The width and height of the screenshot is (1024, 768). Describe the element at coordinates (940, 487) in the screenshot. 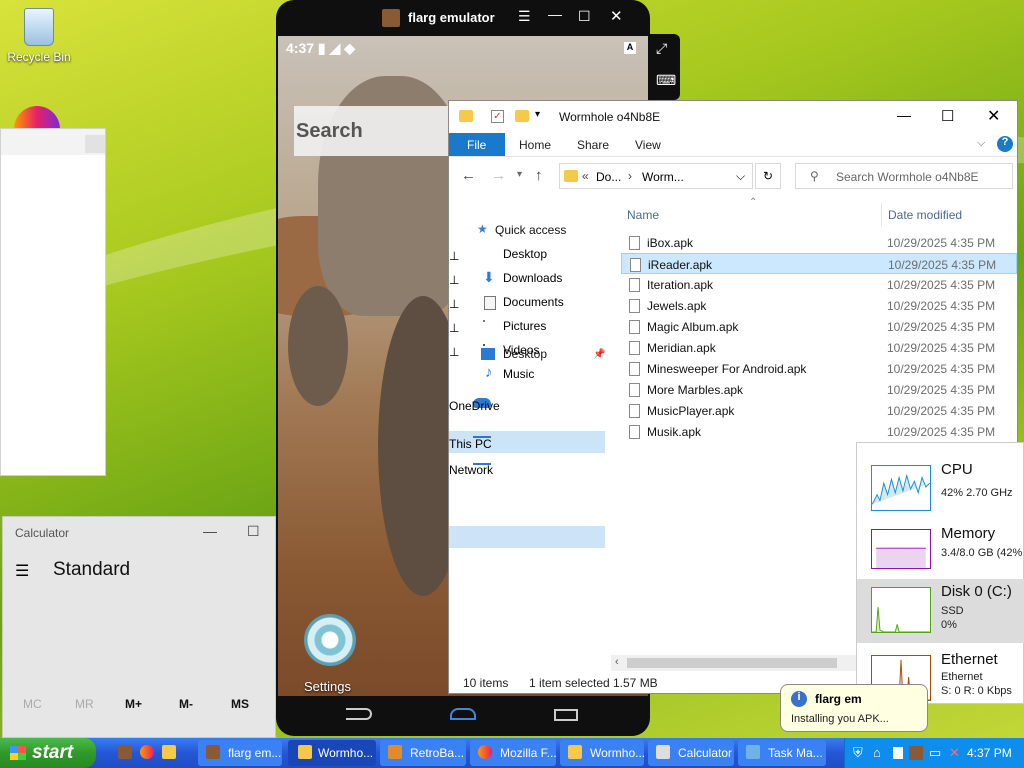

I see `tm-item-cpu: CPU 42% 2.70 GHz` at that location.